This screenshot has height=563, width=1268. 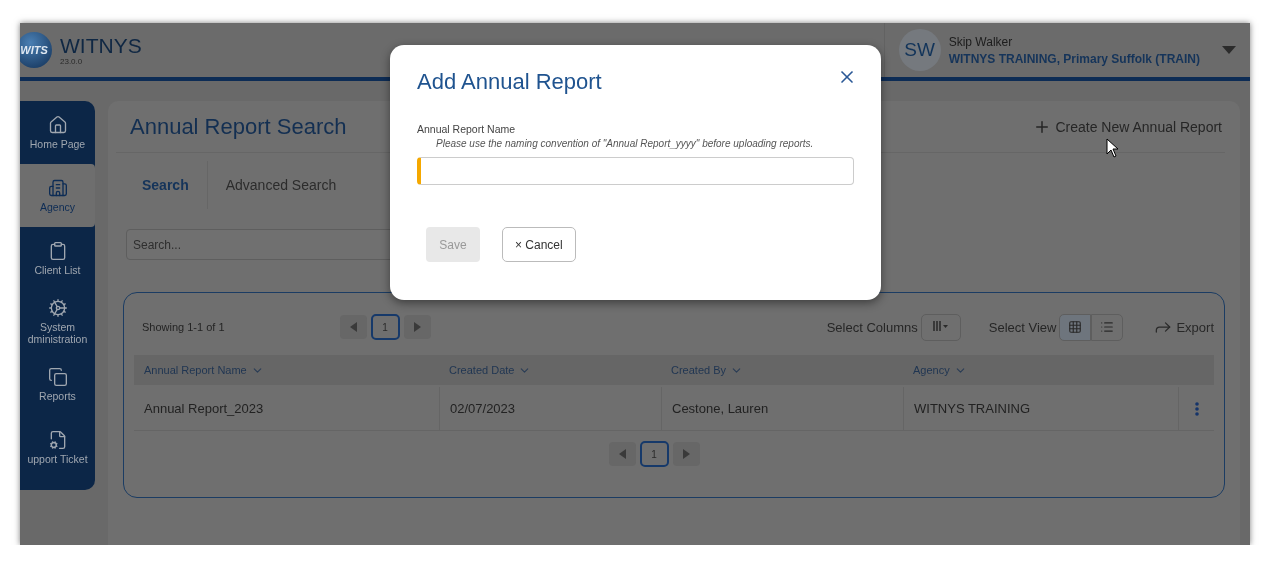 I want to click on create-report-button: Create New Annual Report, so click(x=1127, y=126).